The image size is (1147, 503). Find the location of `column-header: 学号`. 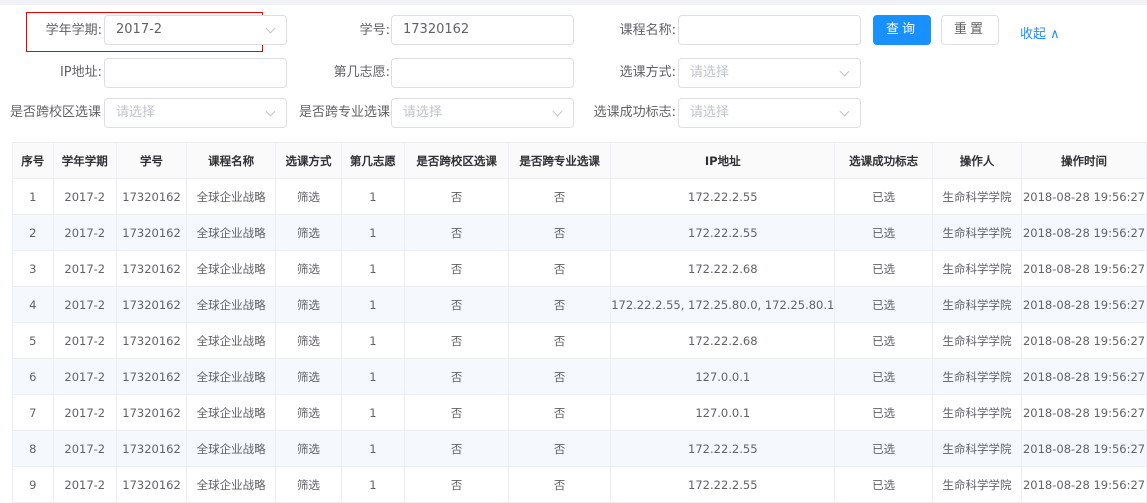

column-header: 学号 is located at coordinates (151, 160).